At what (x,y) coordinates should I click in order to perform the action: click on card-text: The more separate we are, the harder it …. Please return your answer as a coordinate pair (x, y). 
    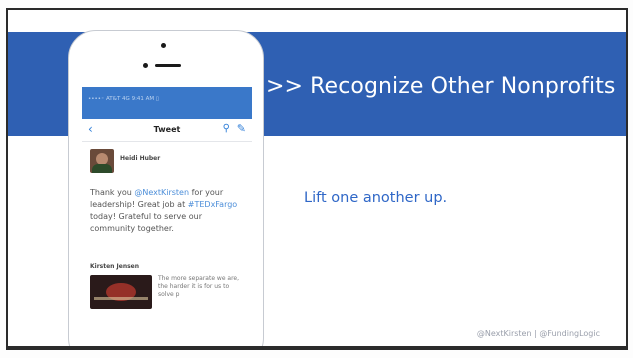
    Looking at the image, I should click on (202, 287).